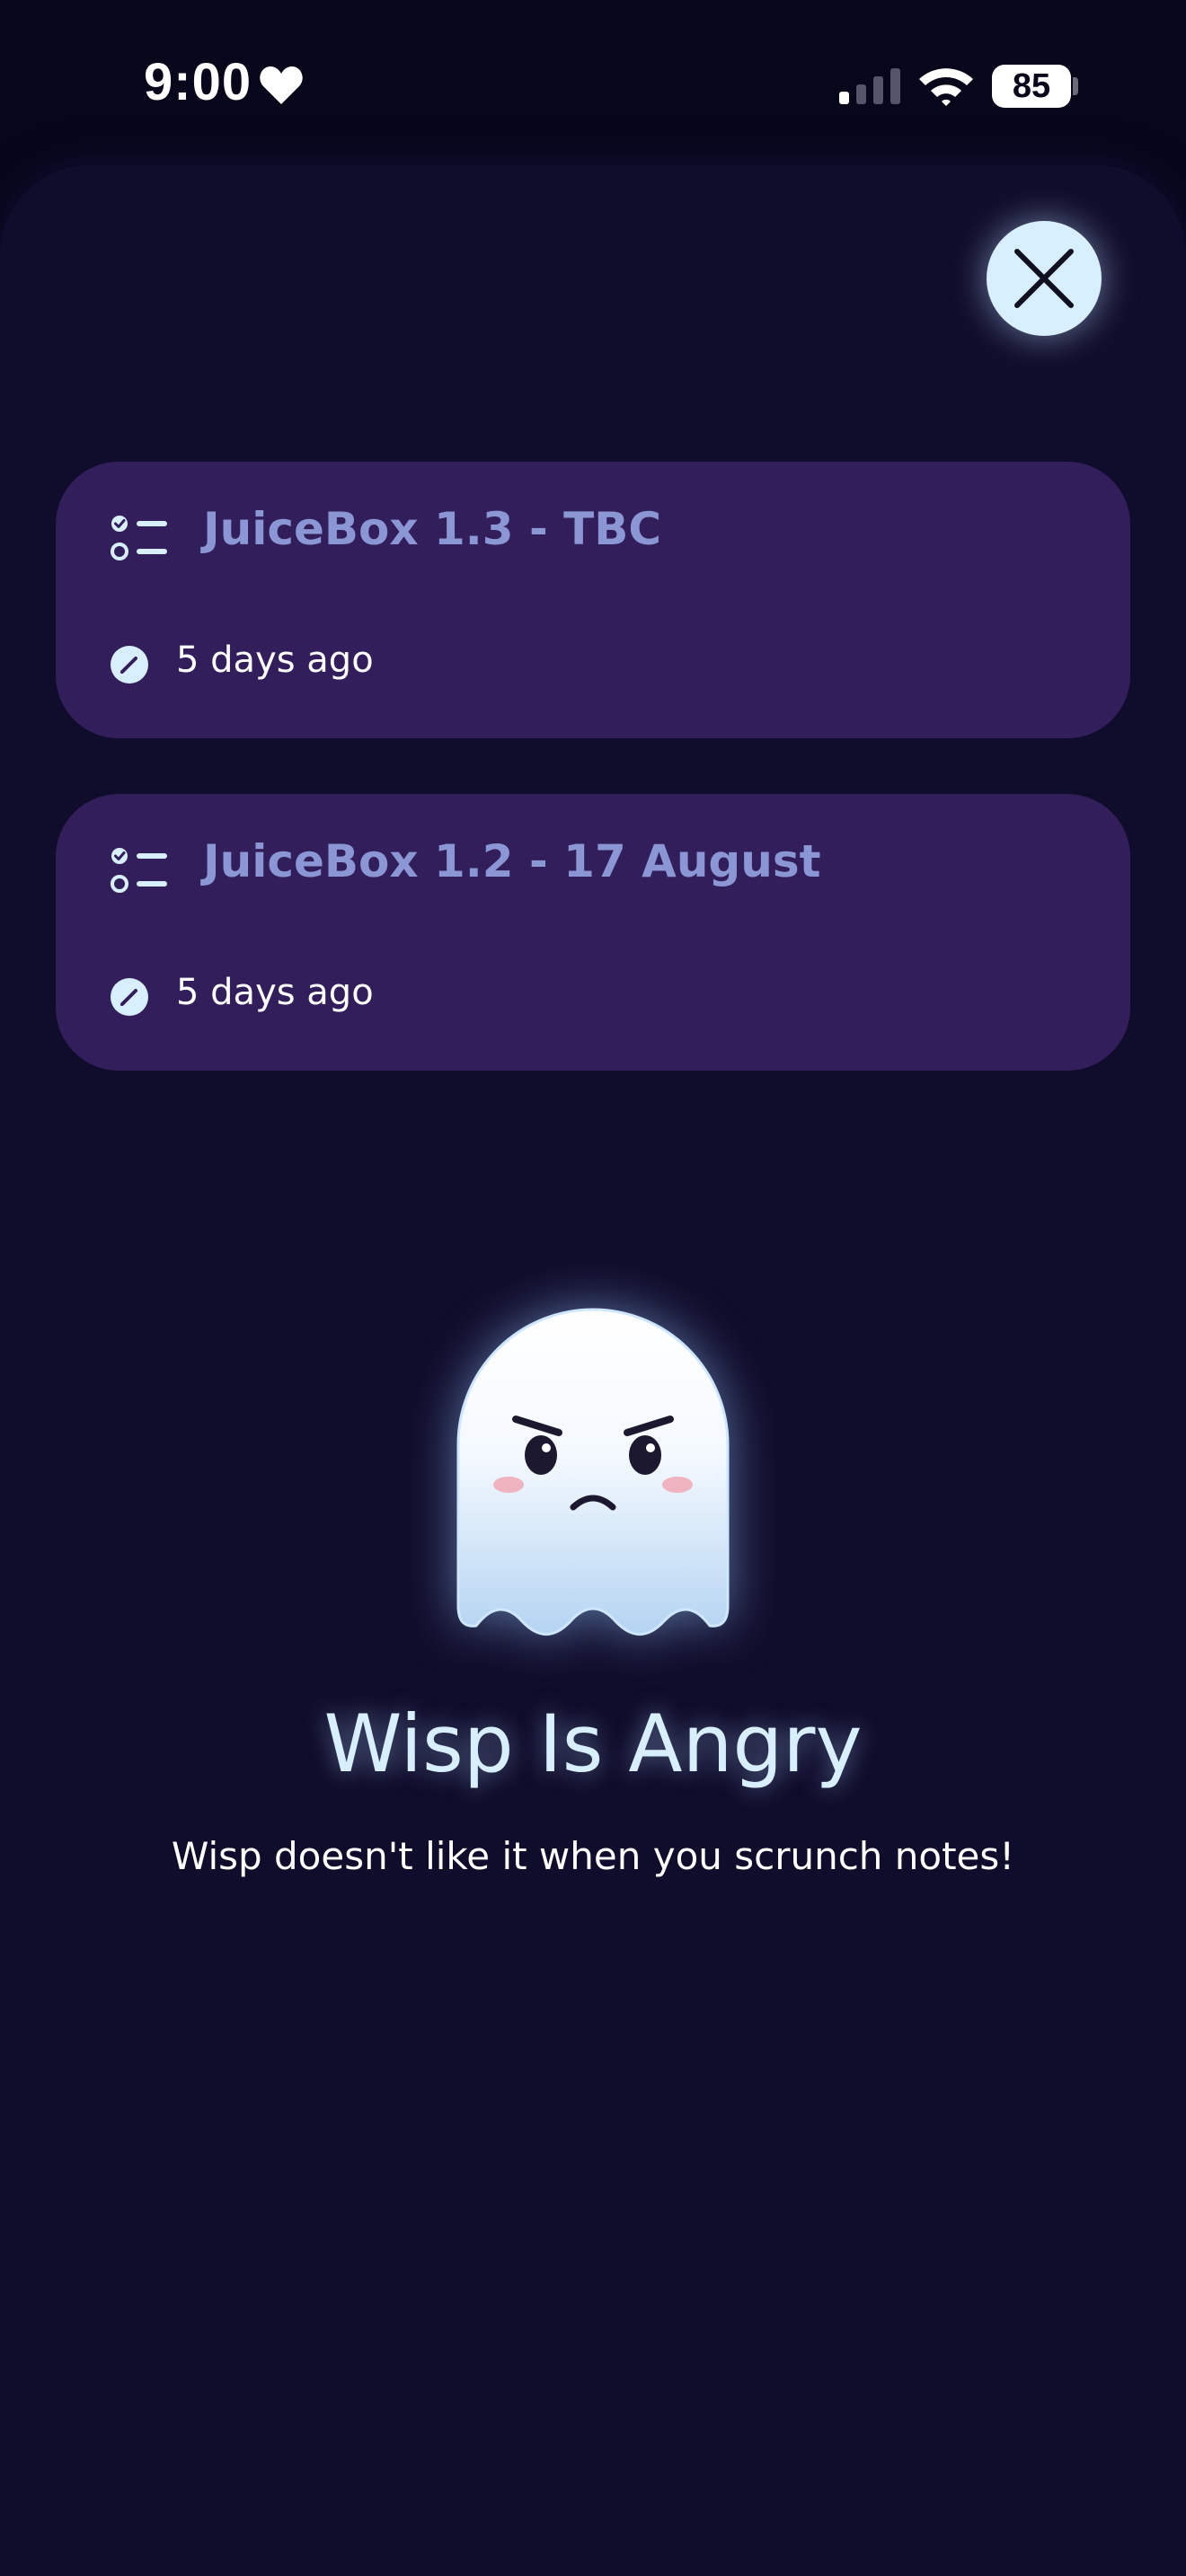  I want to click on note-card: JuiceBox 1.2 - 17 August 5 days ago, so click(593, 933).